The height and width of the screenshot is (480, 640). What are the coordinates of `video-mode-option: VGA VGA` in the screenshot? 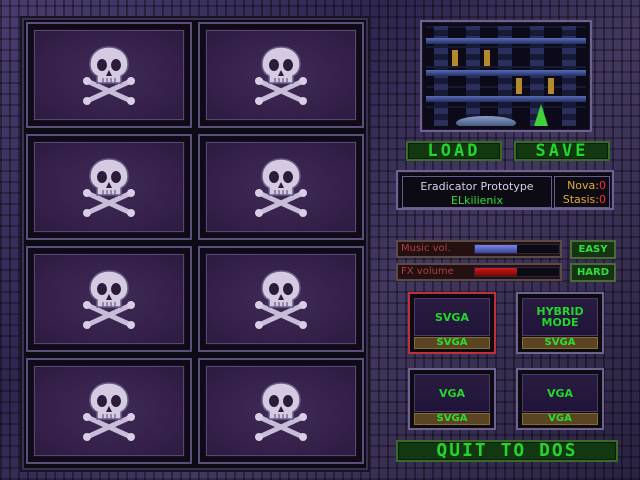 It's located at (560, 399).